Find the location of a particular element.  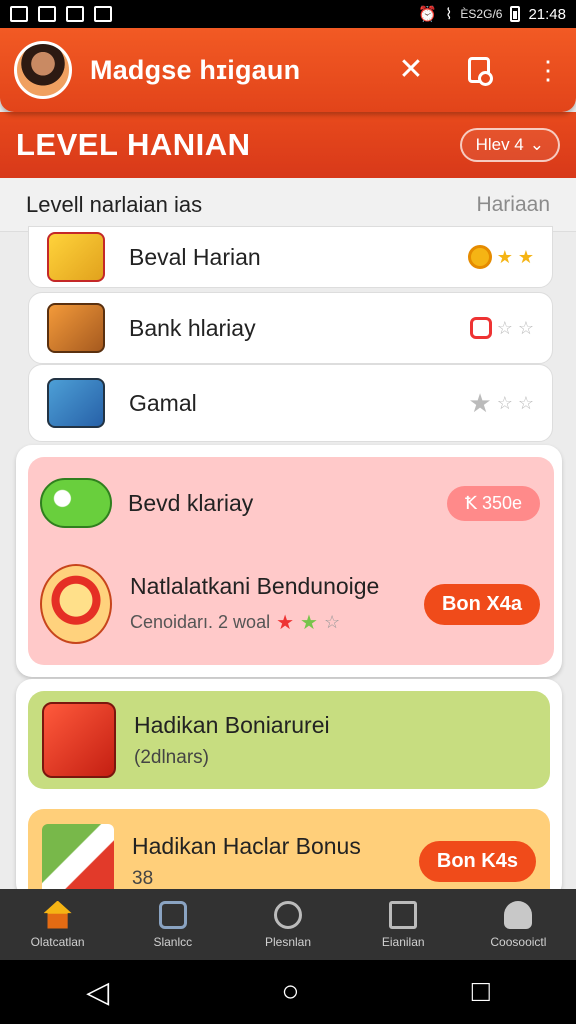

list-item-label: Gamal is located at coordinates (163, 402).